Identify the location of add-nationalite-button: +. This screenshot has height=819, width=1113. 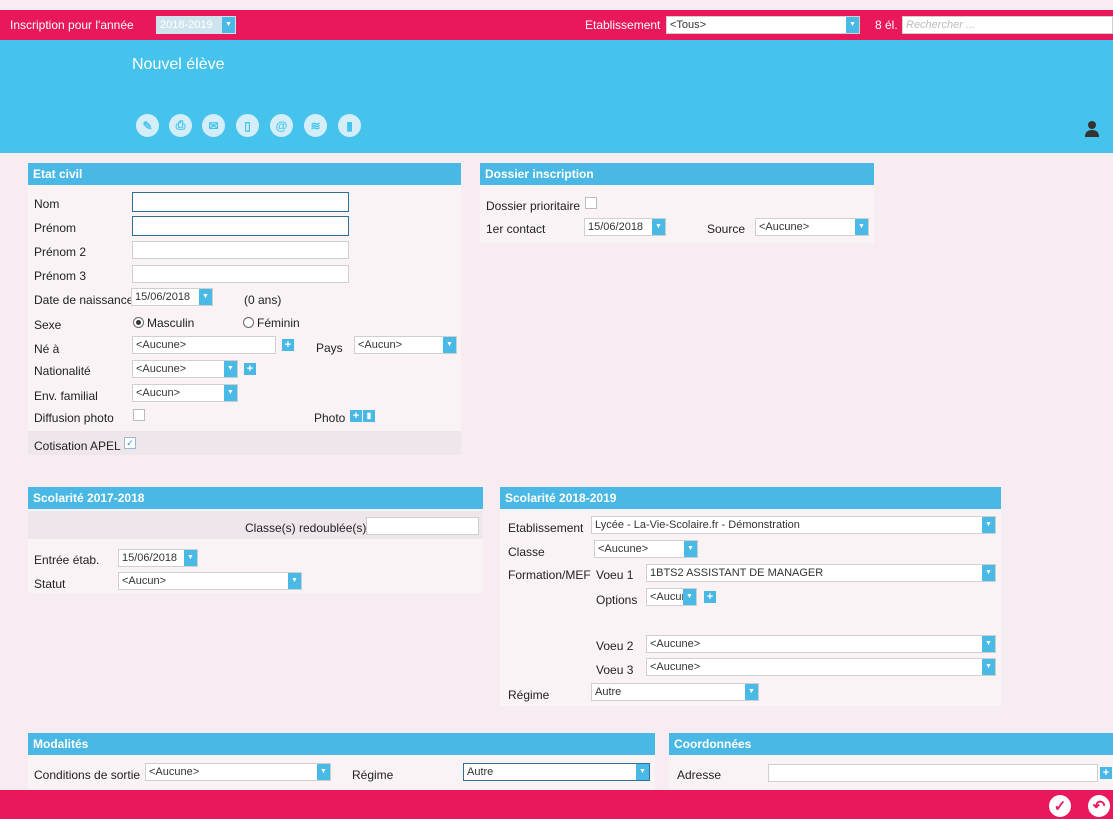
(250, 369).